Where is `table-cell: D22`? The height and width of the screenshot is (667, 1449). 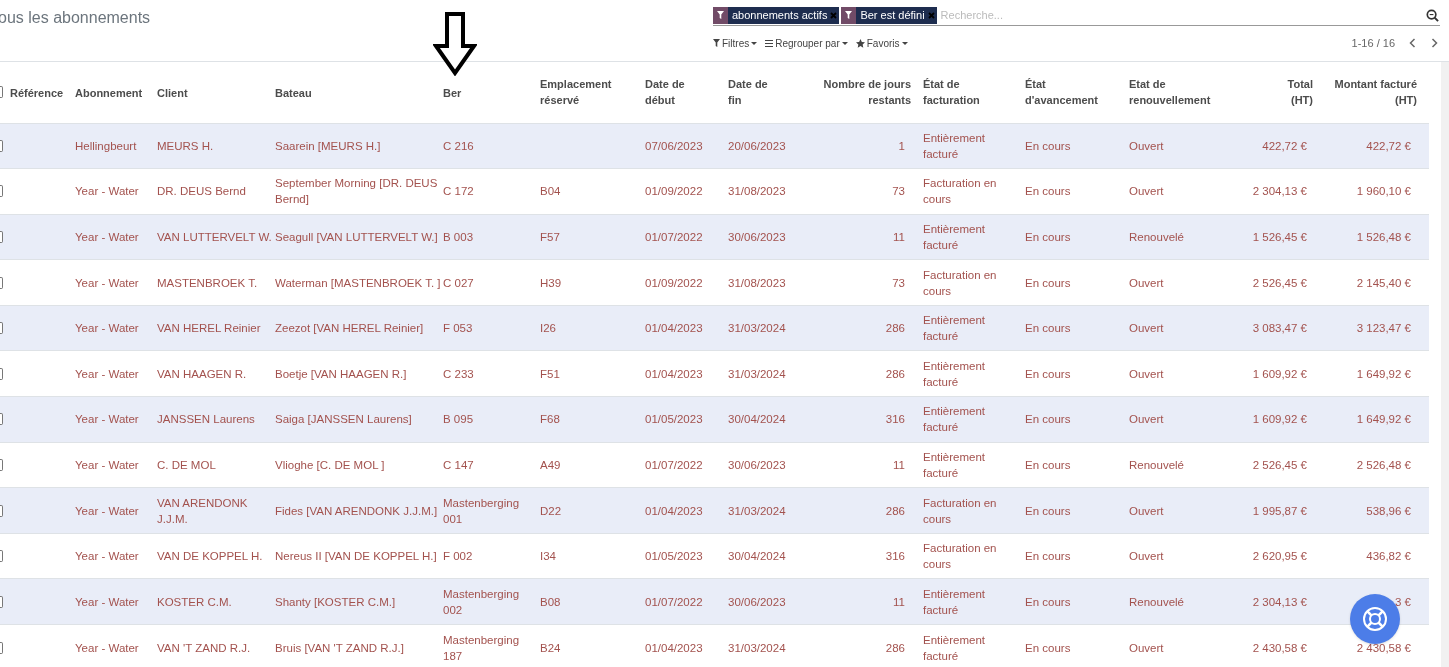
table-cell: D22 is located at coordinates (551, 510).